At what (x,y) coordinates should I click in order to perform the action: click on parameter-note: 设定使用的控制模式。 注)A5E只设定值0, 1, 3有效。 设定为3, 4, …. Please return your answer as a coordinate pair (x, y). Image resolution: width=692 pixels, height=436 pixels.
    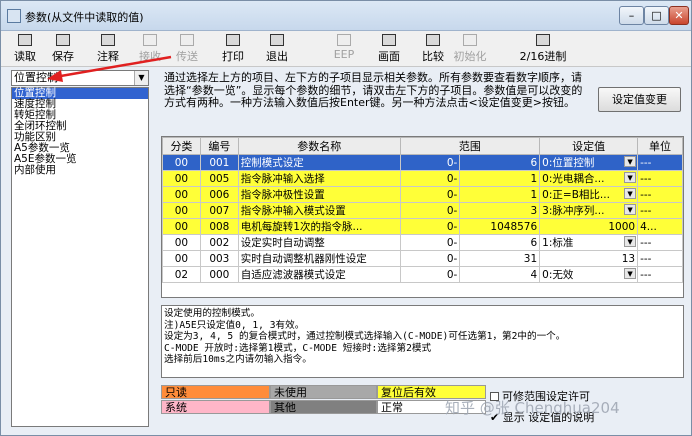
    Looking at the image, I should click on (422, 341).